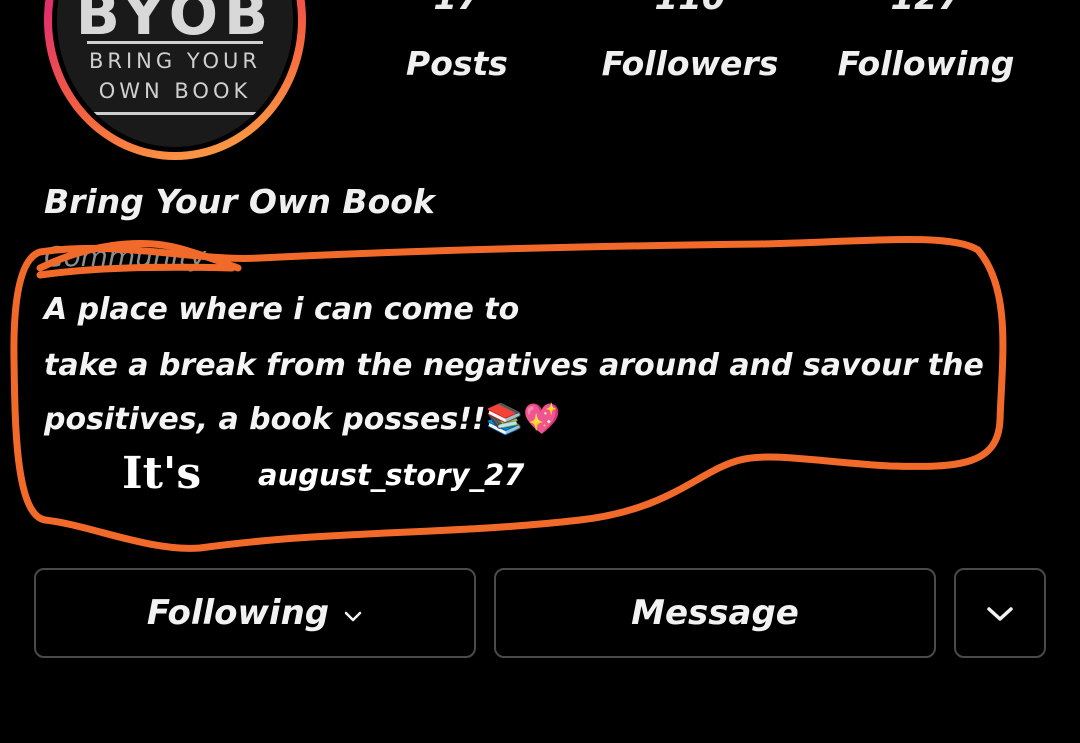 Image resolution: width=1080 pixels, height=743 pixels. What do you see at coordinates (690, 9) in the screenshot?
I see `followers-count: 110` at bounding box center [690, 9].